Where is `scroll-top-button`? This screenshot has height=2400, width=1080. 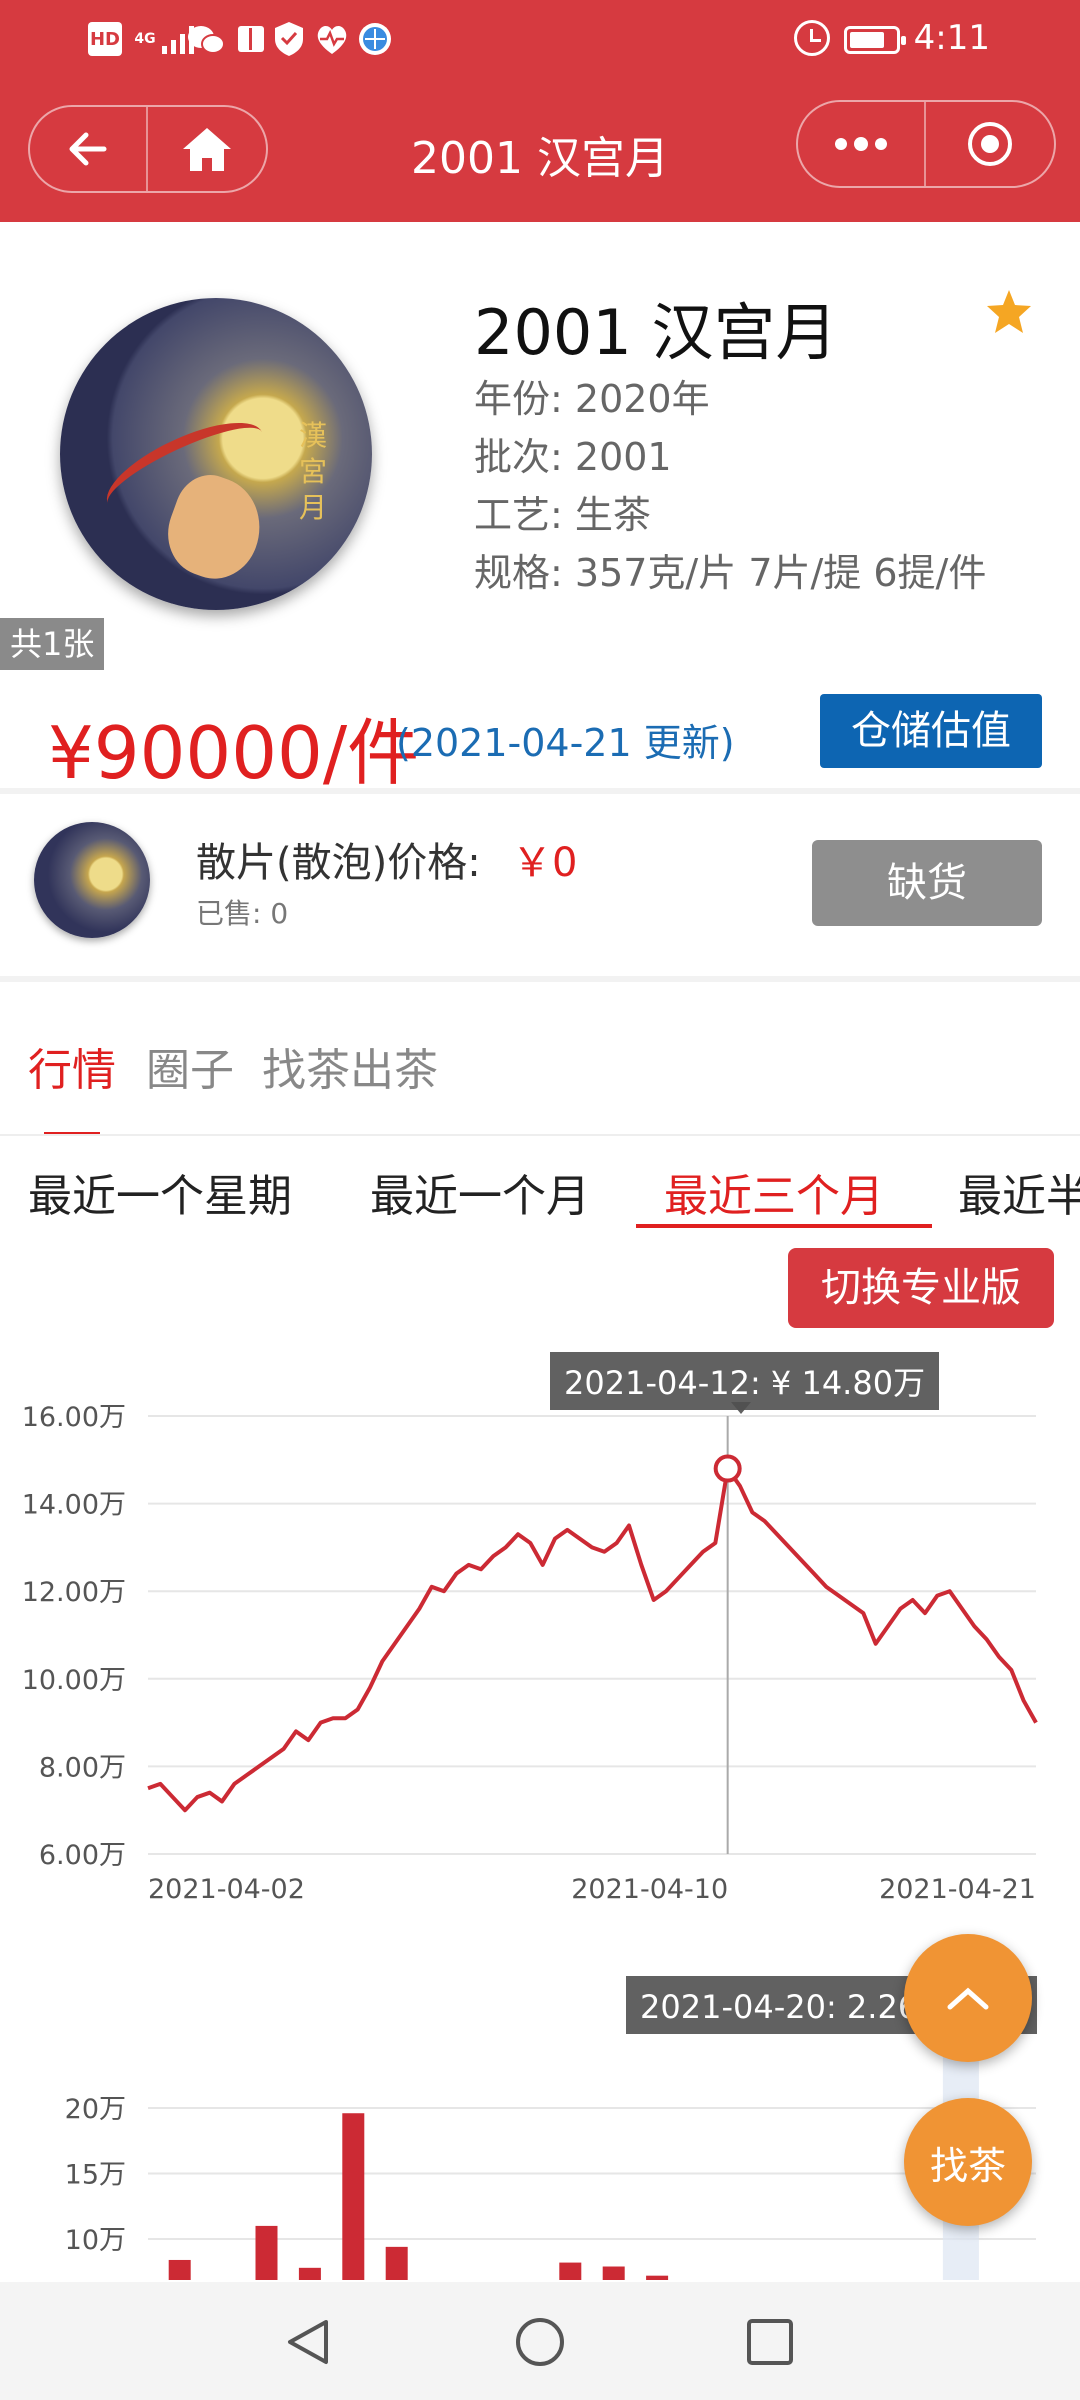 scroll-top-button is located at coordinates (968, 1998).